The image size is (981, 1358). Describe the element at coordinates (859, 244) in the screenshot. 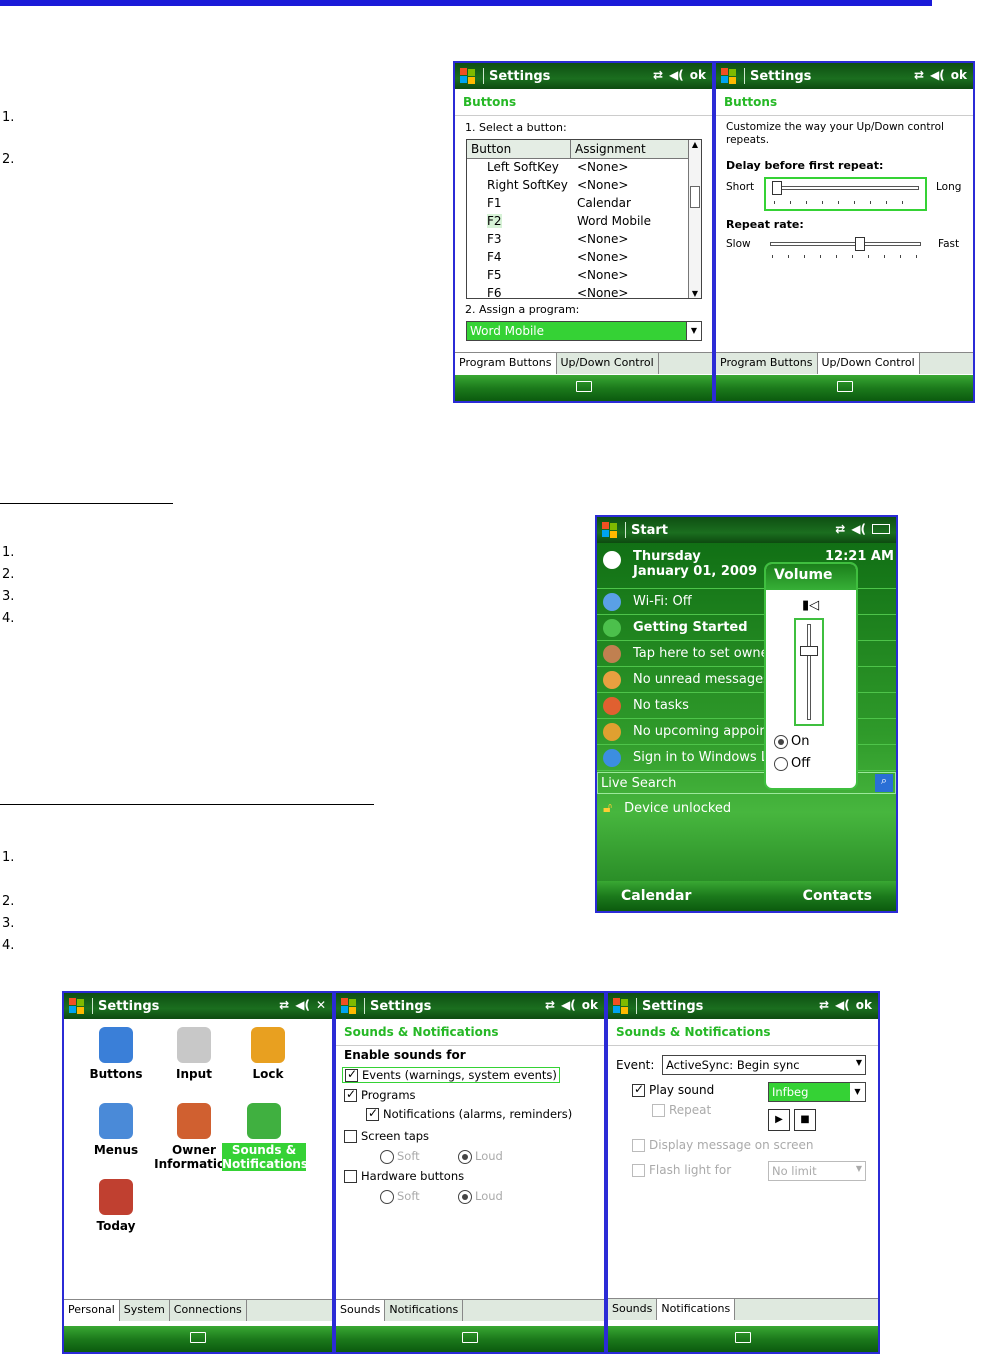

I see `rate-slider-thumb` at that location.